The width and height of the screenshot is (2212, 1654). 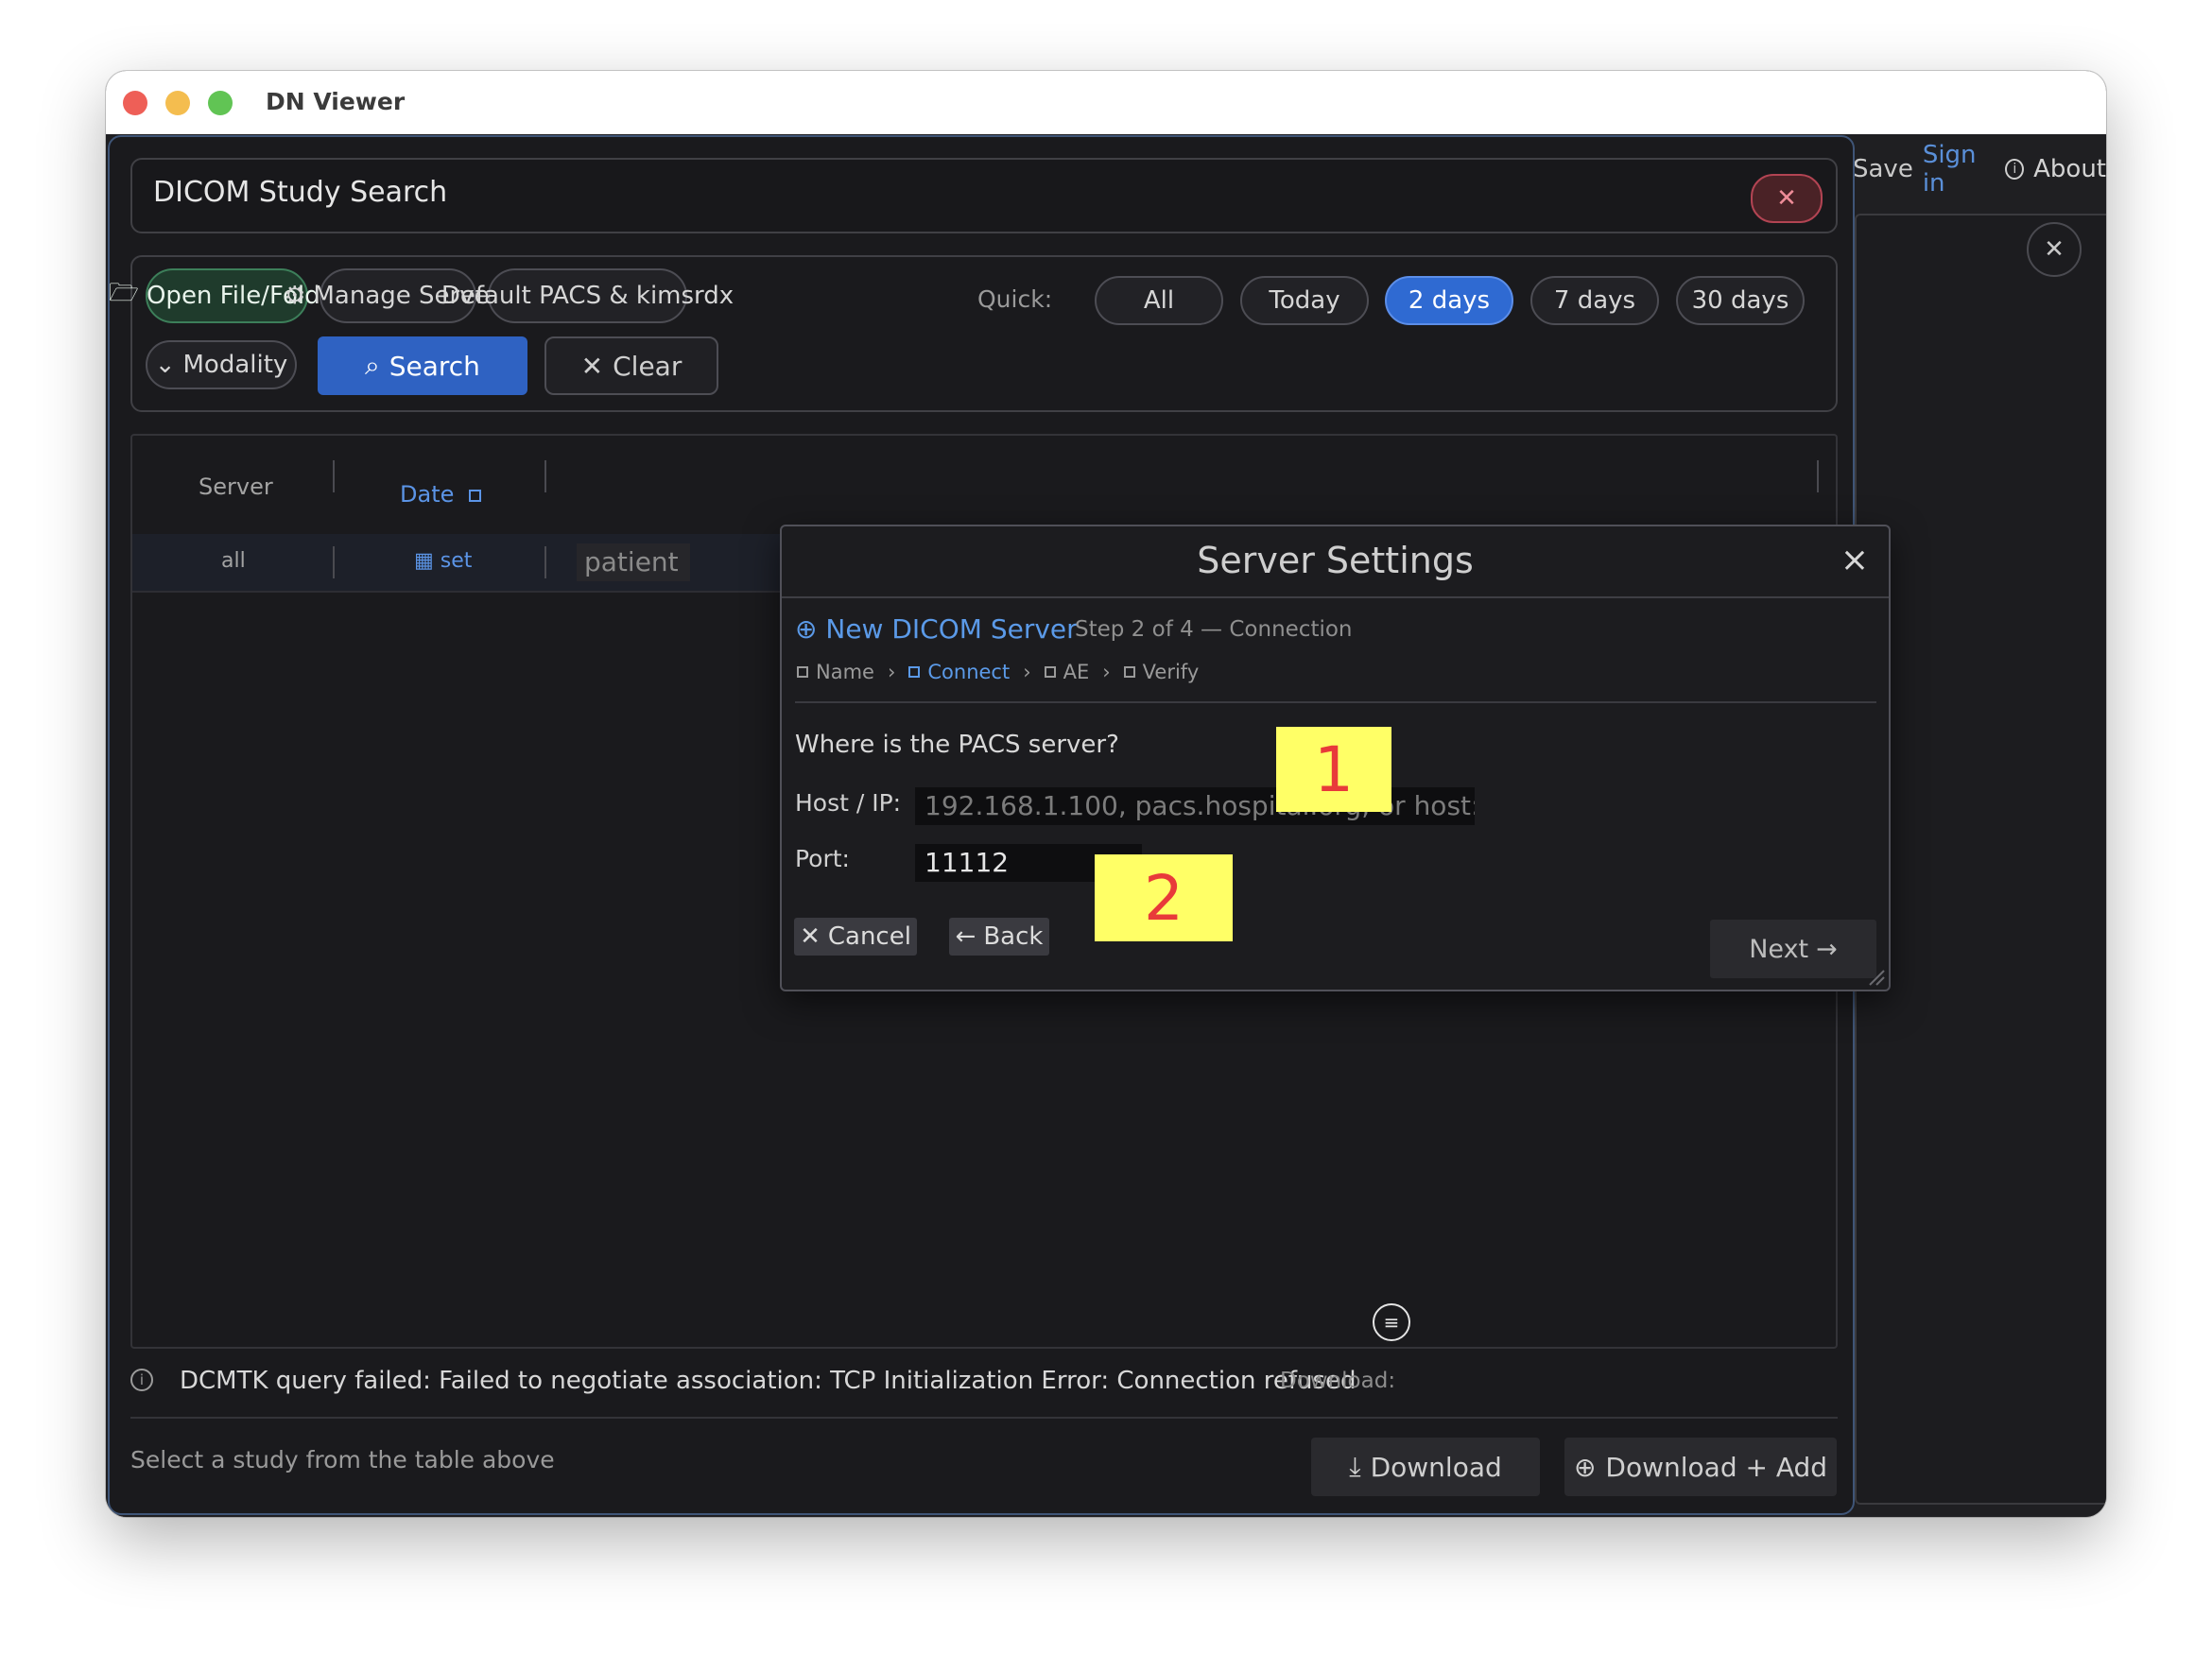 I want to click on sign-in-link: Sign in, so click(x=1960, y=169).